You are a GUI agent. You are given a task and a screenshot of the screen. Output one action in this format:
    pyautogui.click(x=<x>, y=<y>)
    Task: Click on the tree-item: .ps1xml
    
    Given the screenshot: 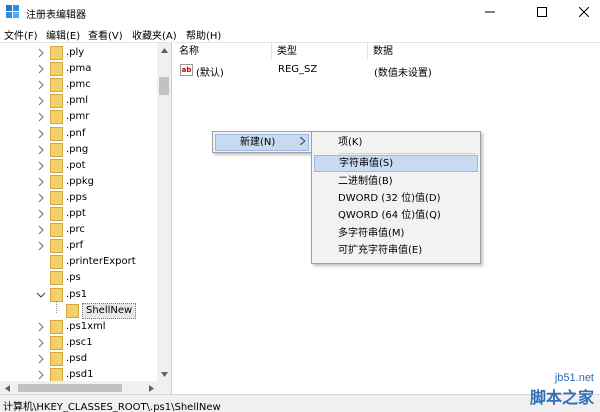 What is the action you would take?
    pyautogui.click(x=79, y=327)
    